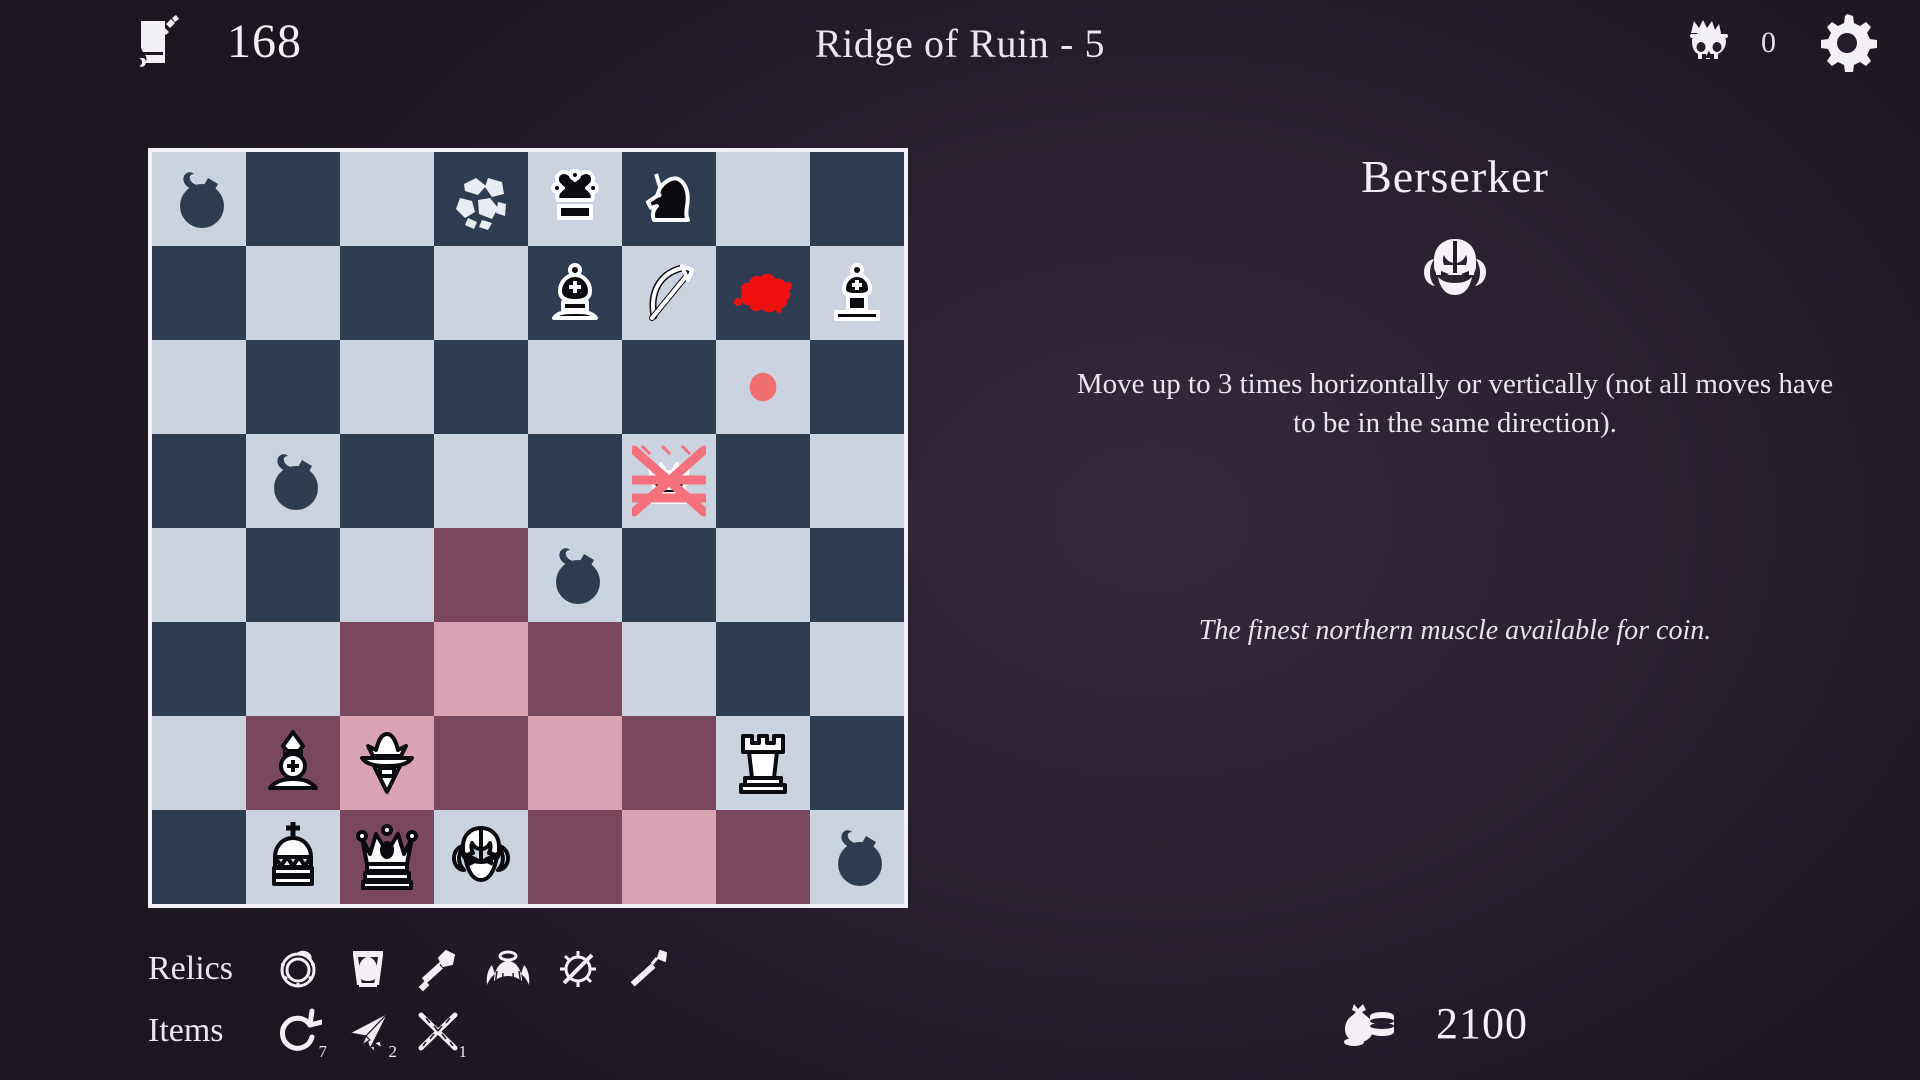 Image resolution: width=1920 pixels, height=1080 pixels. What do you see at coordinates (199, 481) in the screenshot?
I see `board-square-a4` at bounding box center [199, 481].